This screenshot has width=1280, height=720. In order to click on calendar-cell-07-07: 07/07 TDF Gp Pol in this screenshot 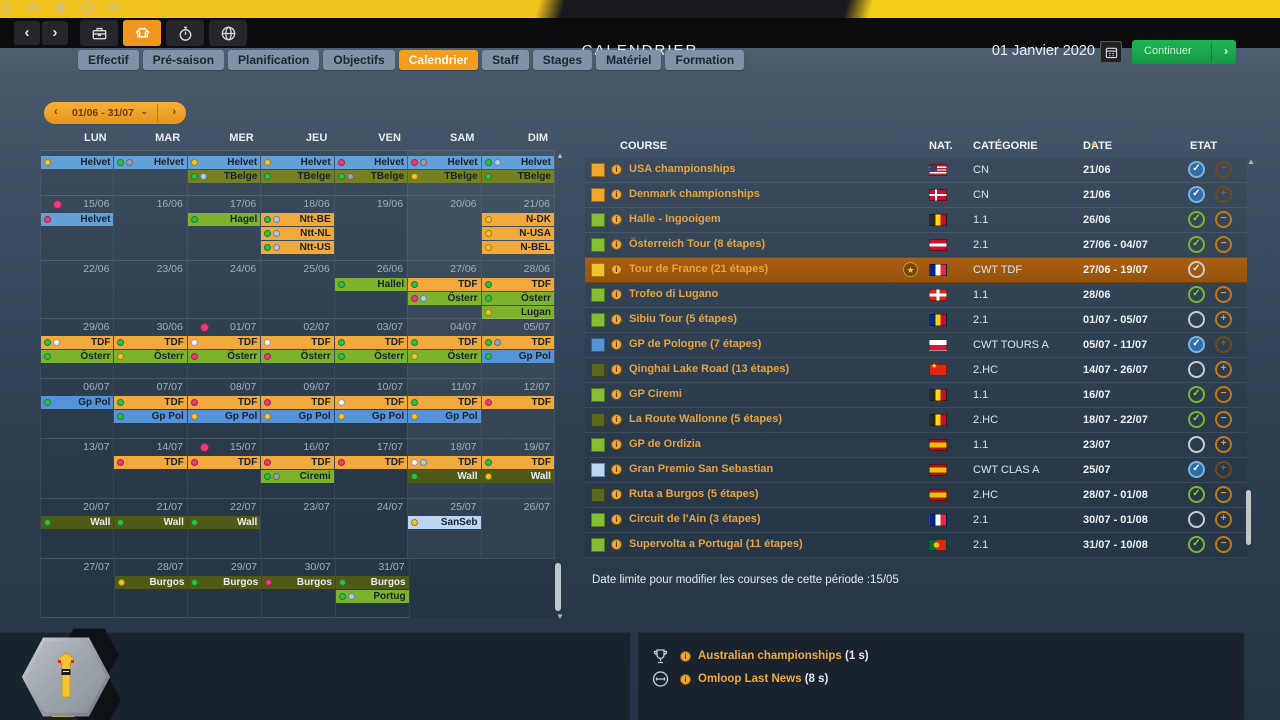, I will do `click(150, 408)`.